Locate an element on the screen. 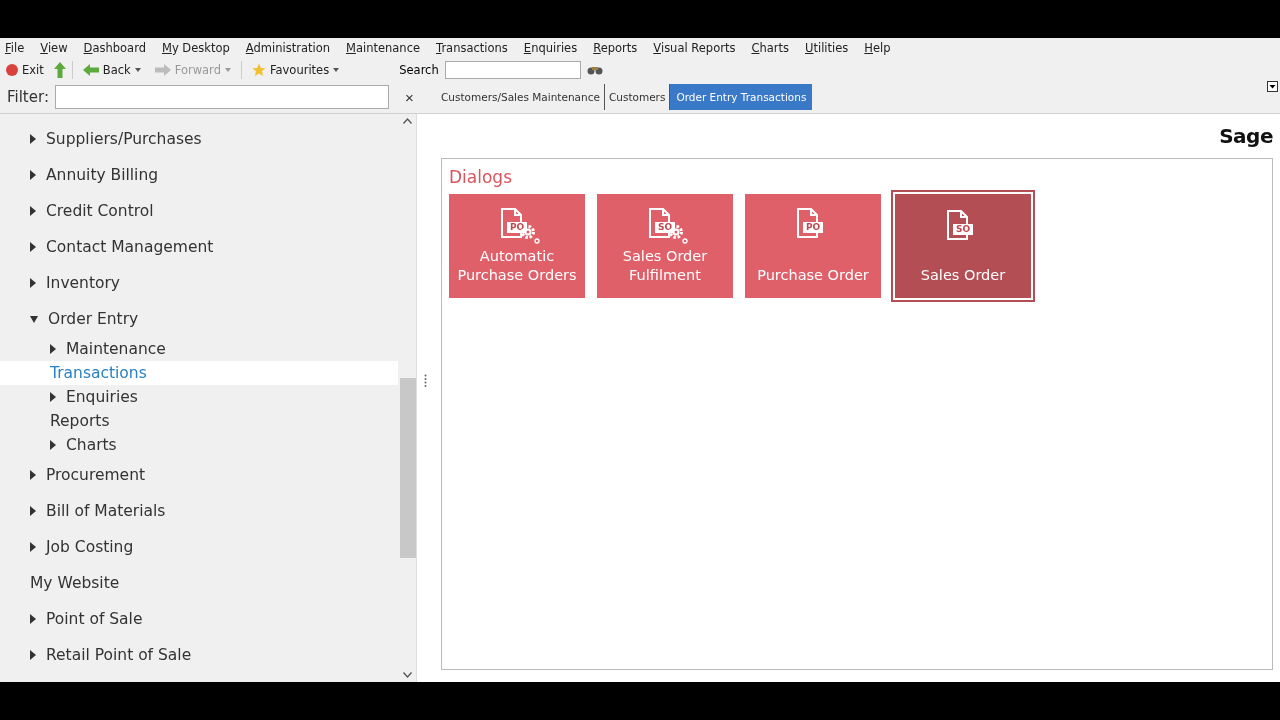  menu-item: Administration is located at coordinates (287, 50).